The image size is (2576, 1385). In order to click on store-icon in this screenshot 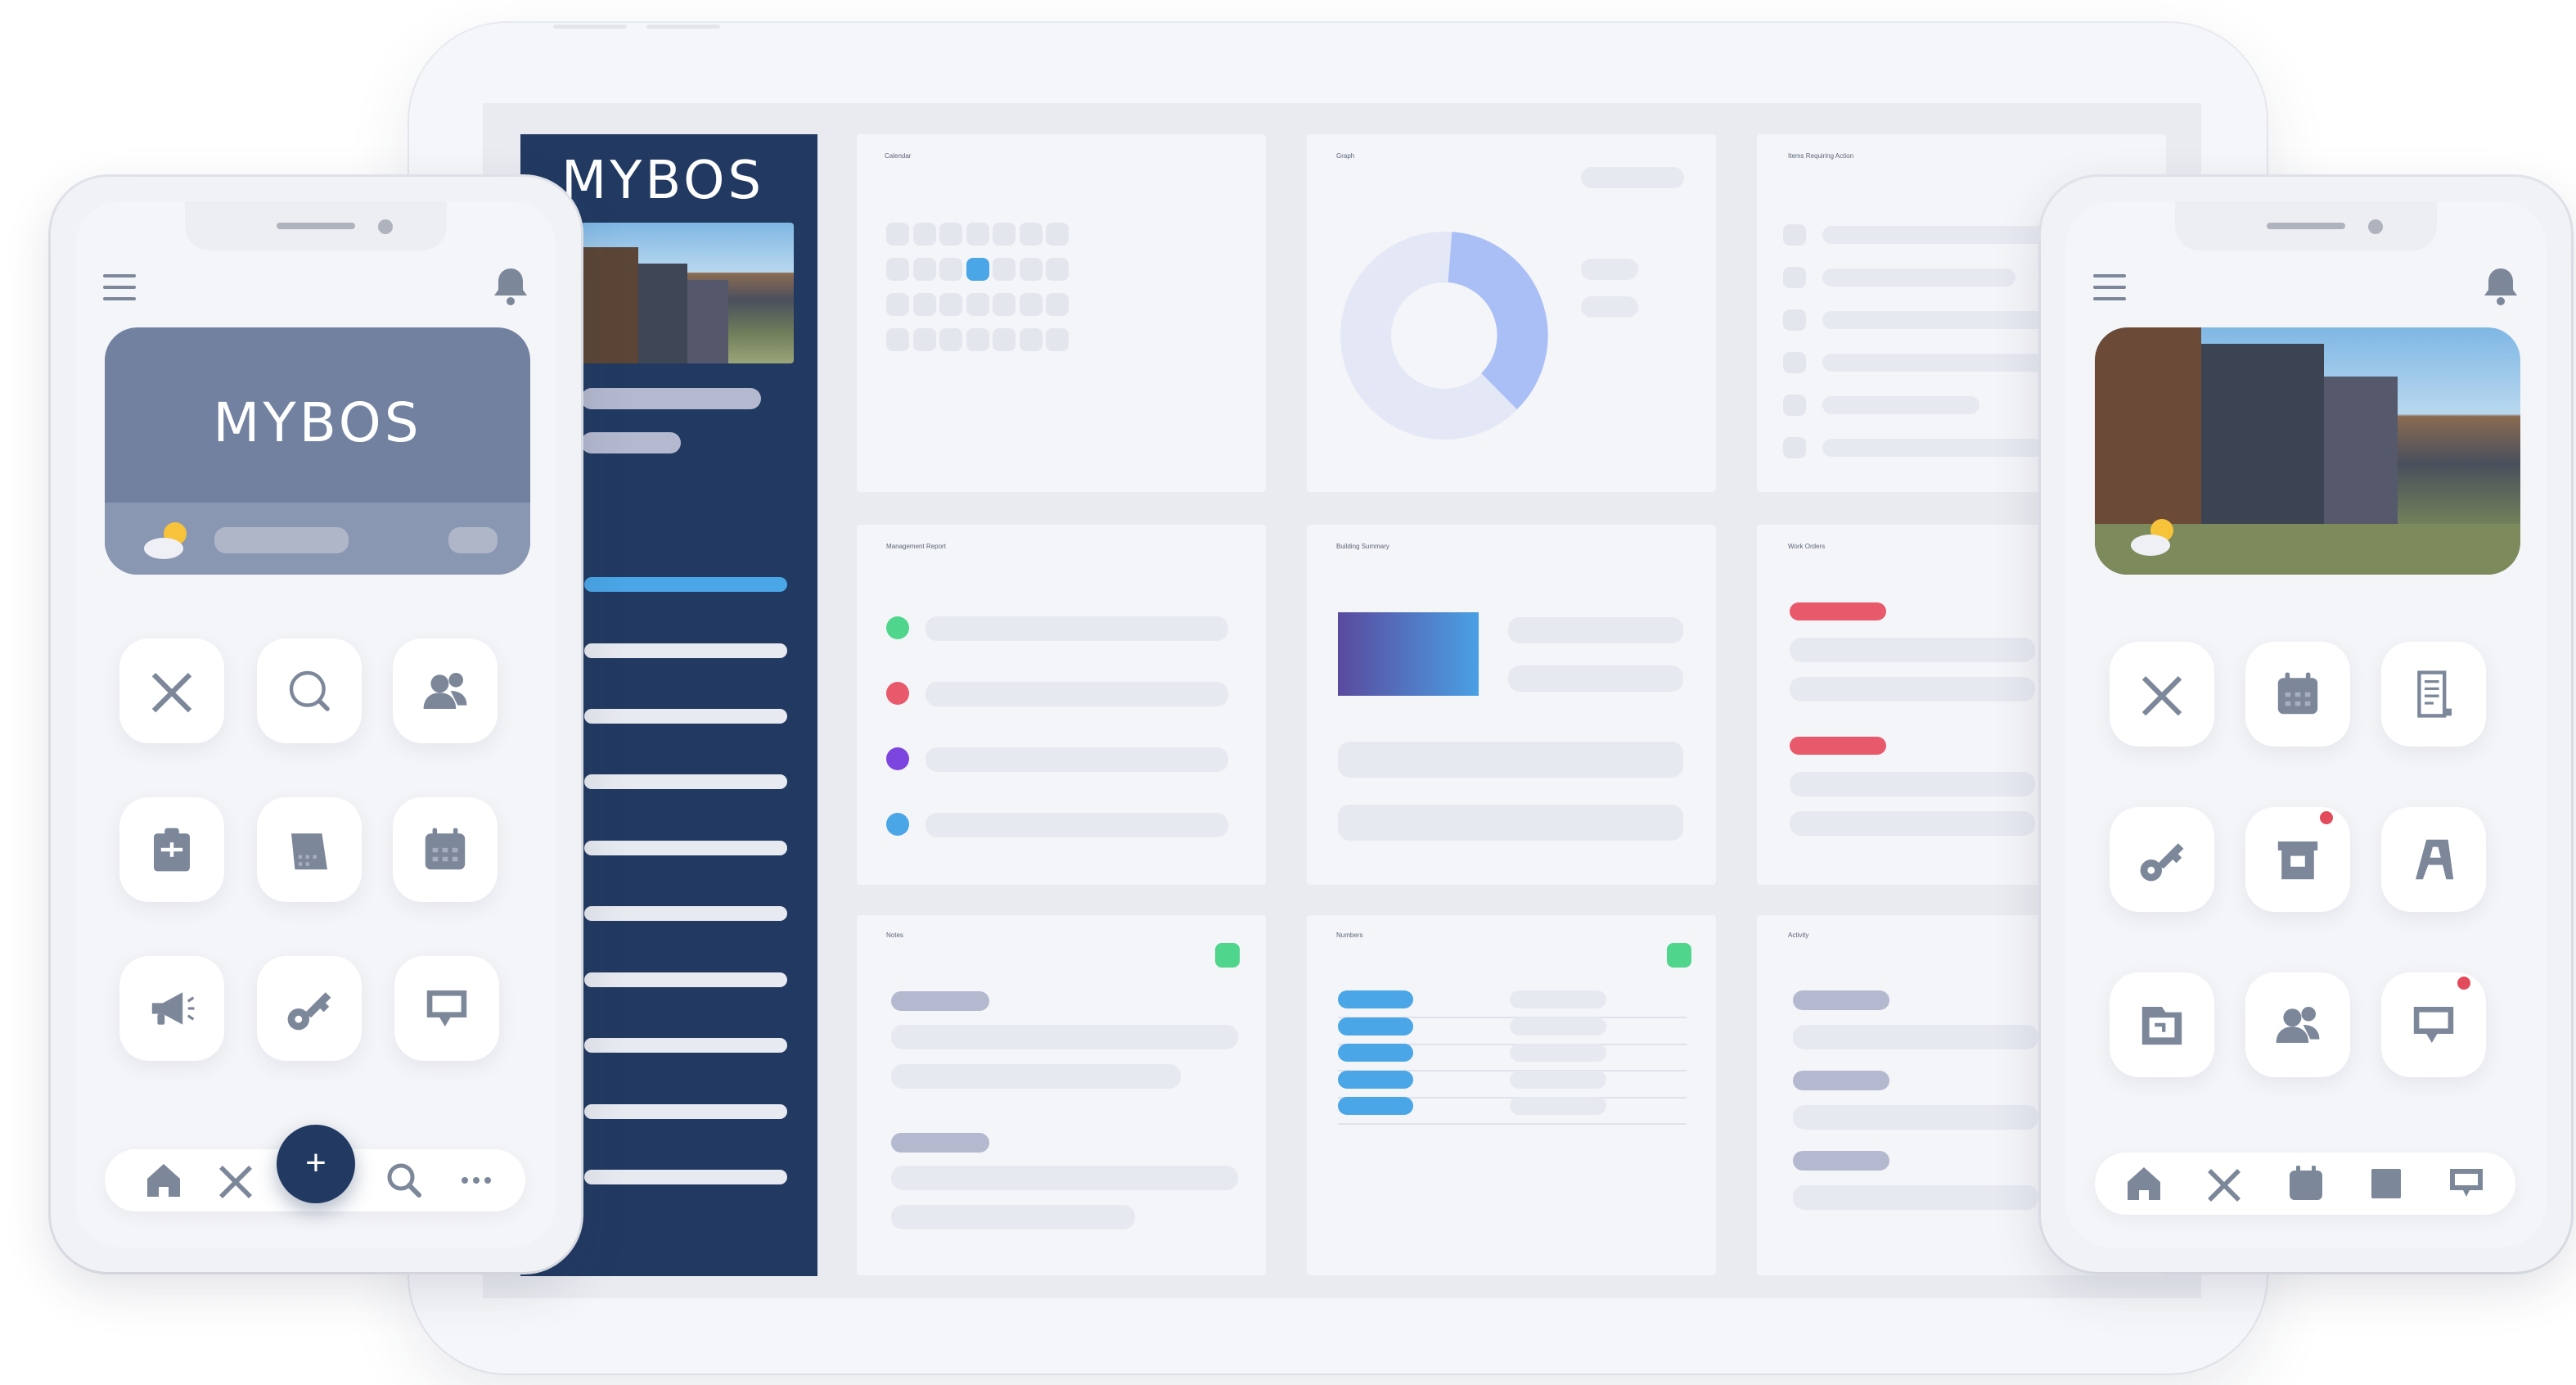, I will do `click(2297, 860)`.